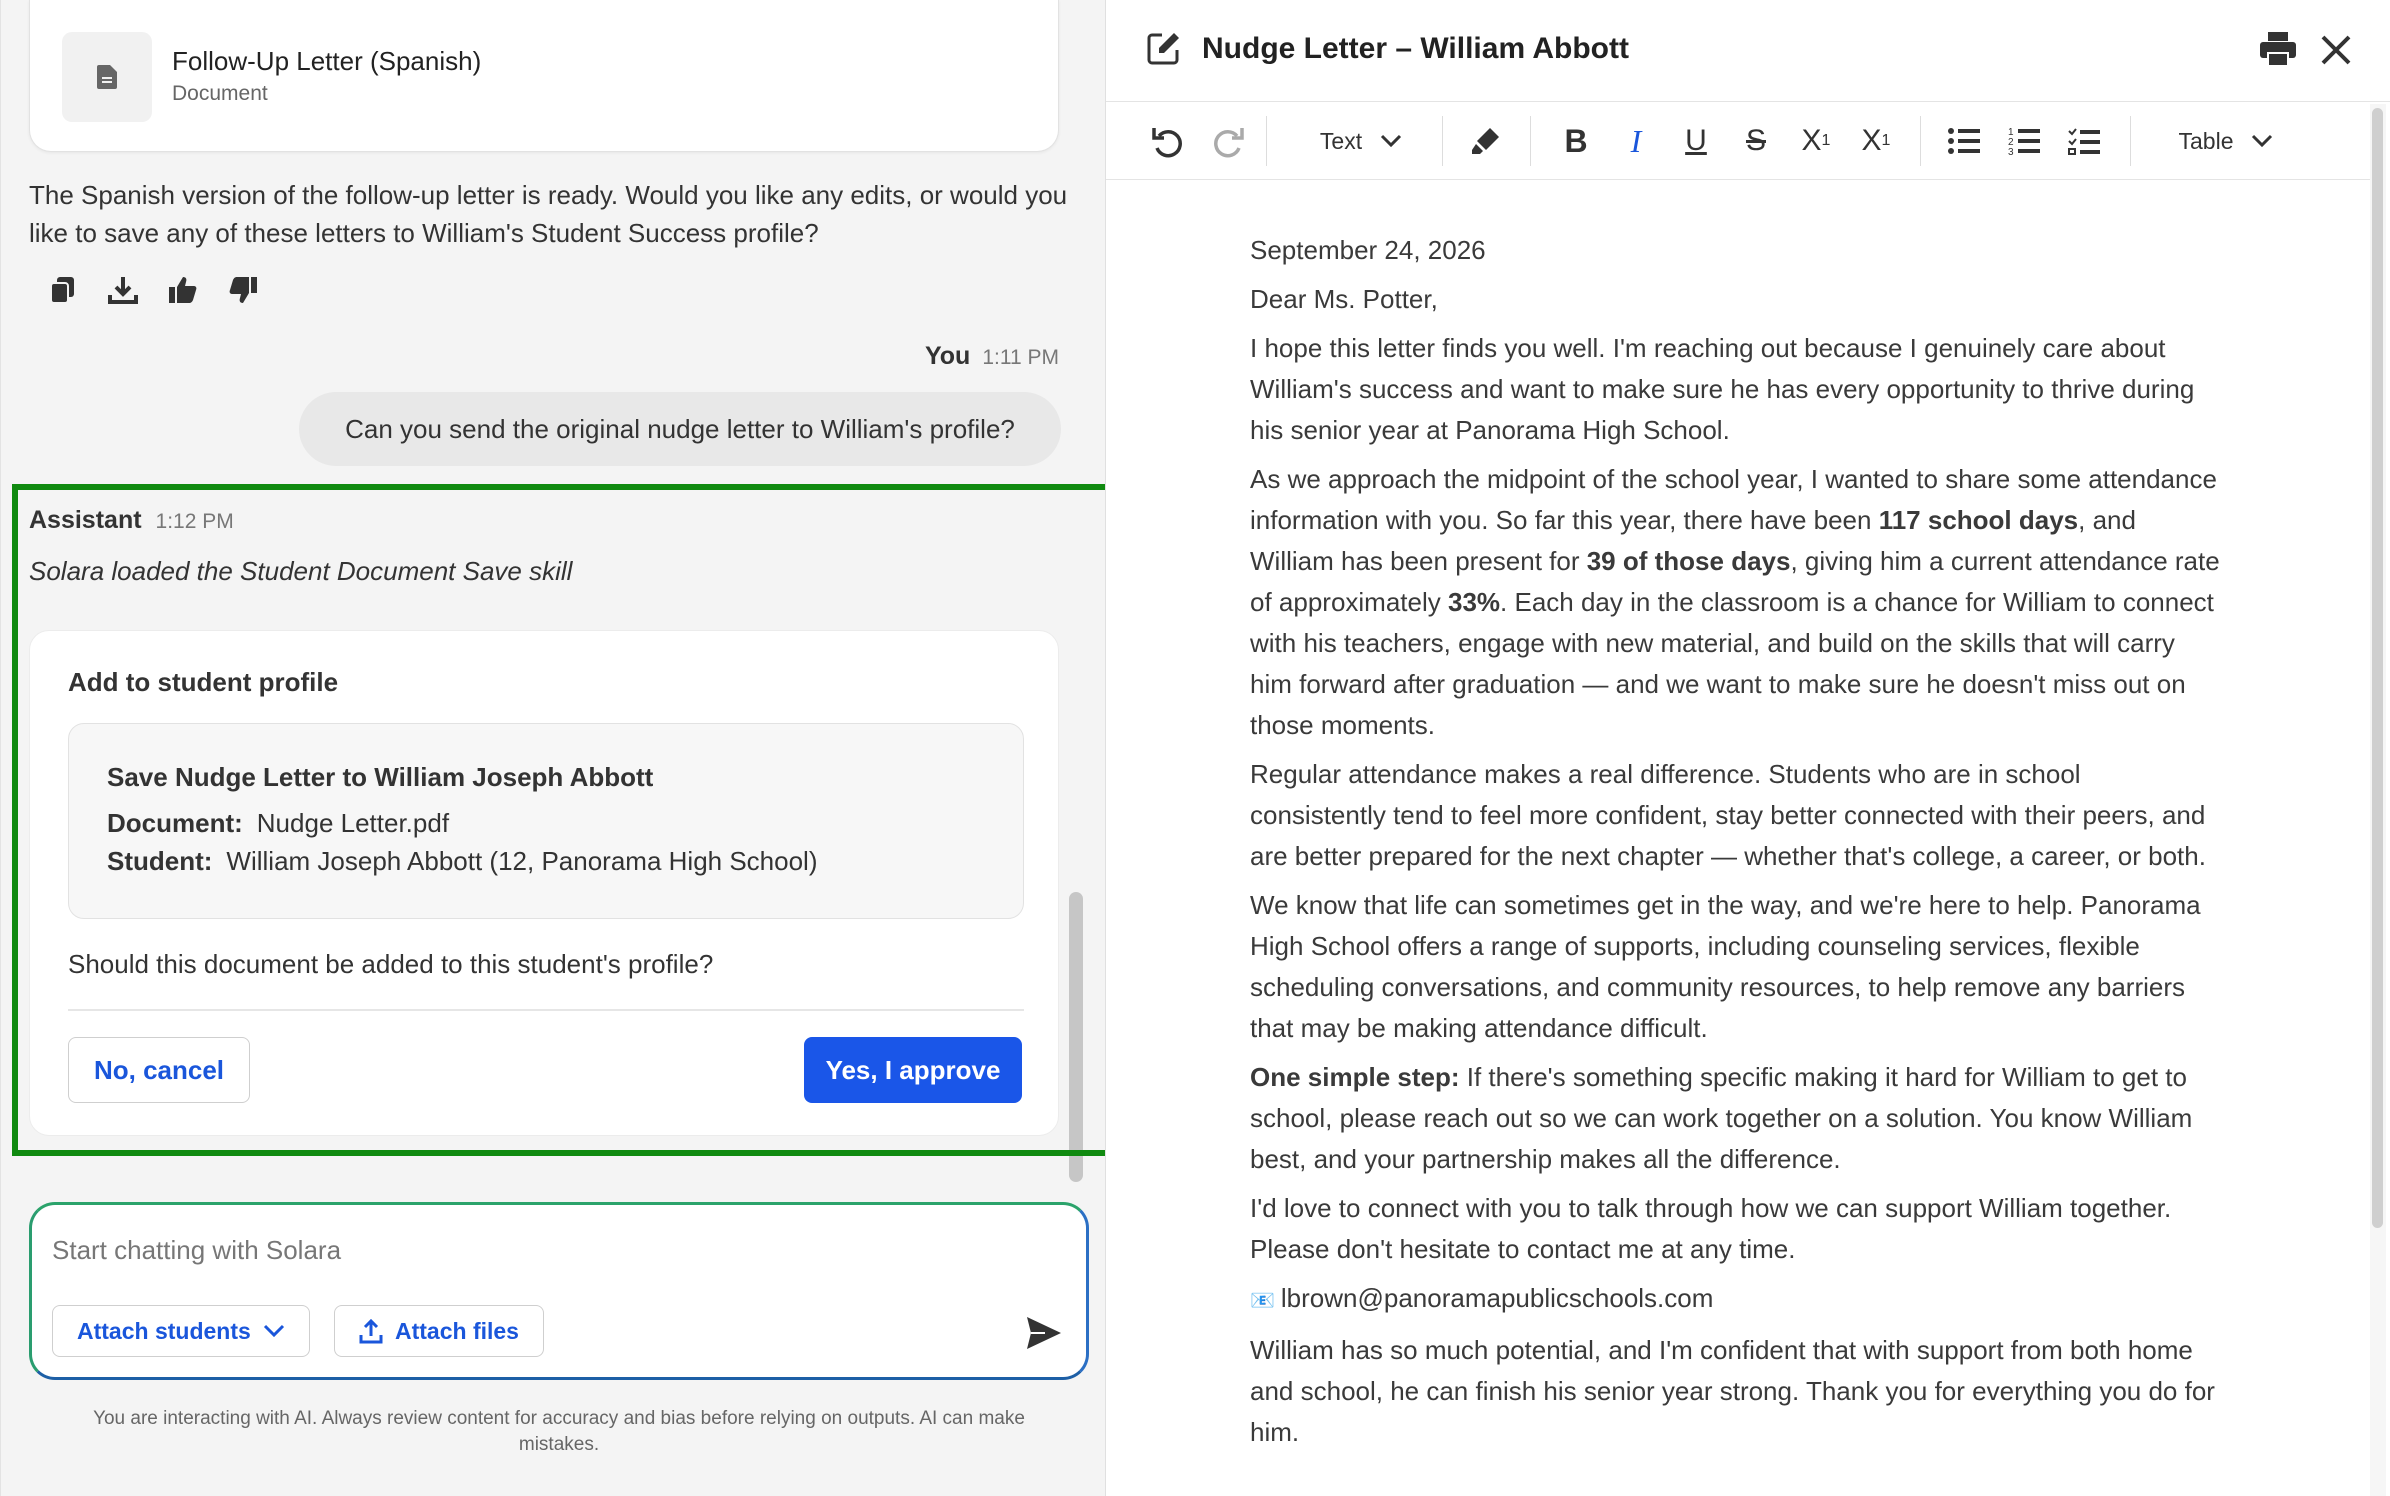 The image size is (2390, 1496). Describe the element at coordinates (2336, 50) in the screenshot. I see `close-icon` at that location.